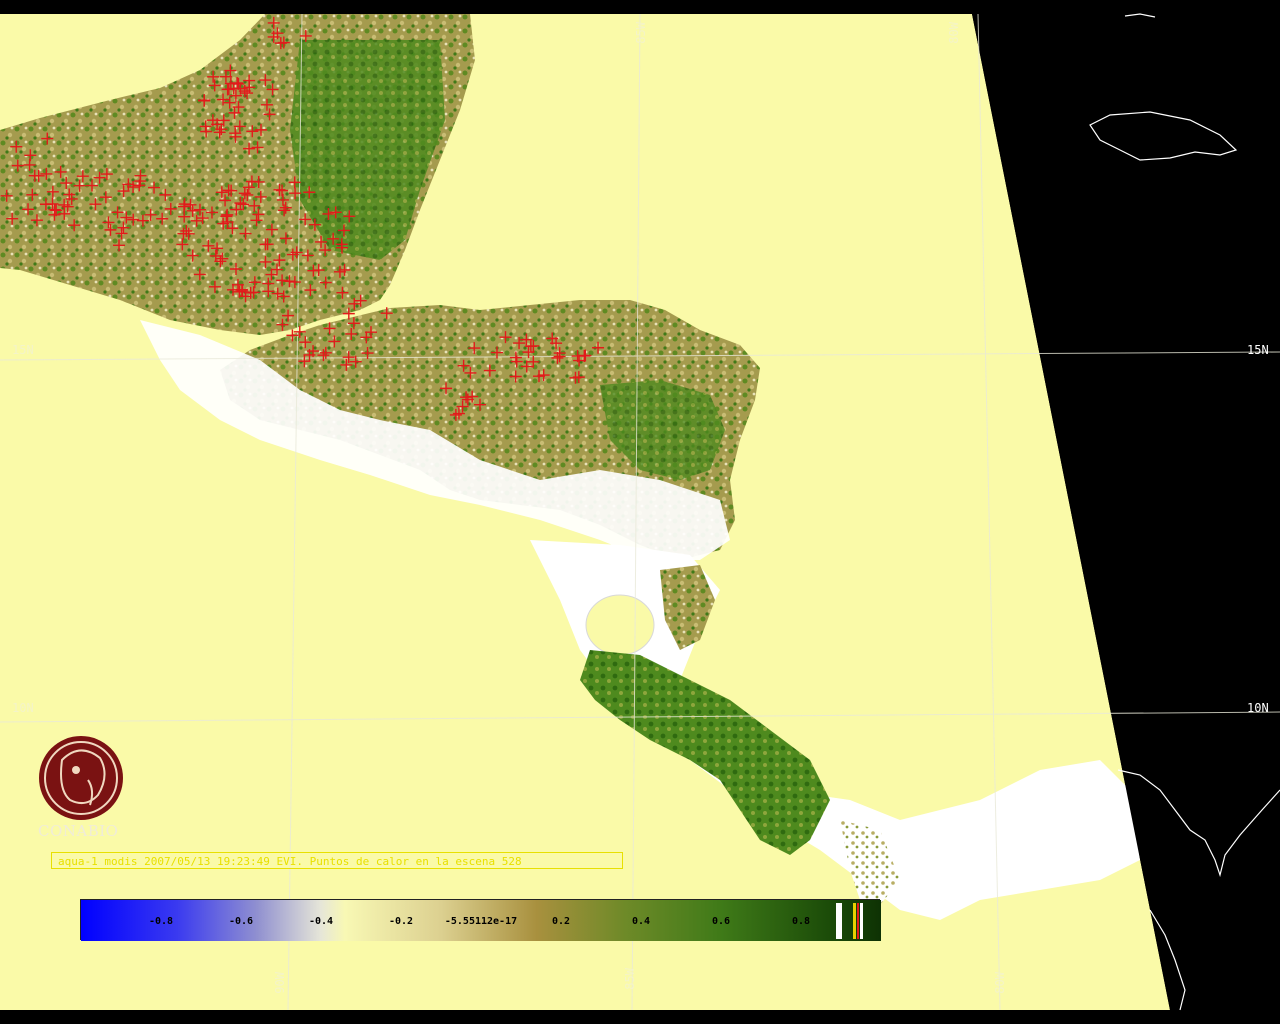 This screenshot has width=1280, height=1024. I want to click on lat-15-label-left: 15N, so click(23, 350).